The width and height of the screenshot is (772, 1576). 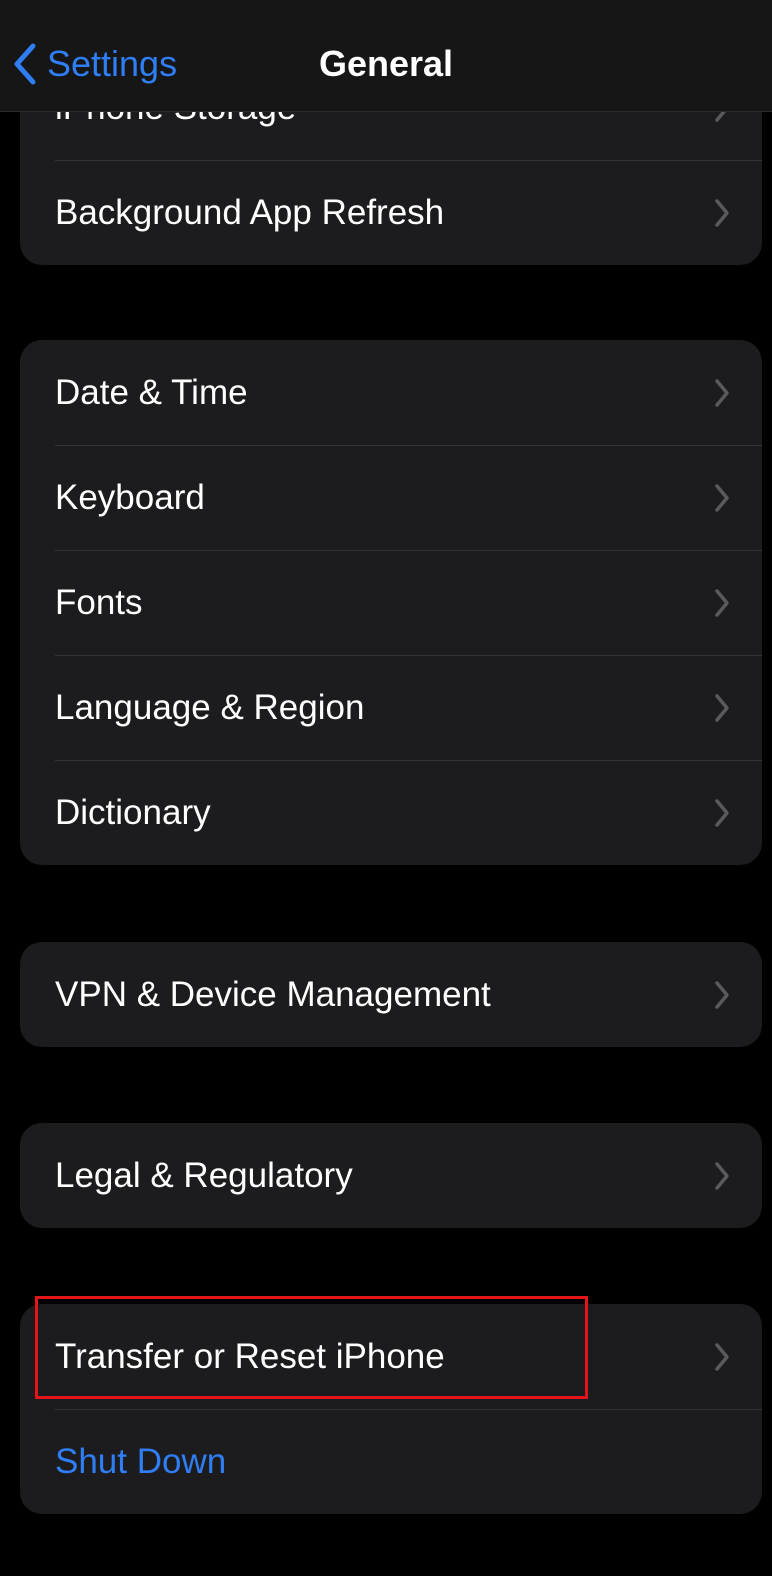 I want to click on row-label: Language & Region, so click(x=210, y=707).